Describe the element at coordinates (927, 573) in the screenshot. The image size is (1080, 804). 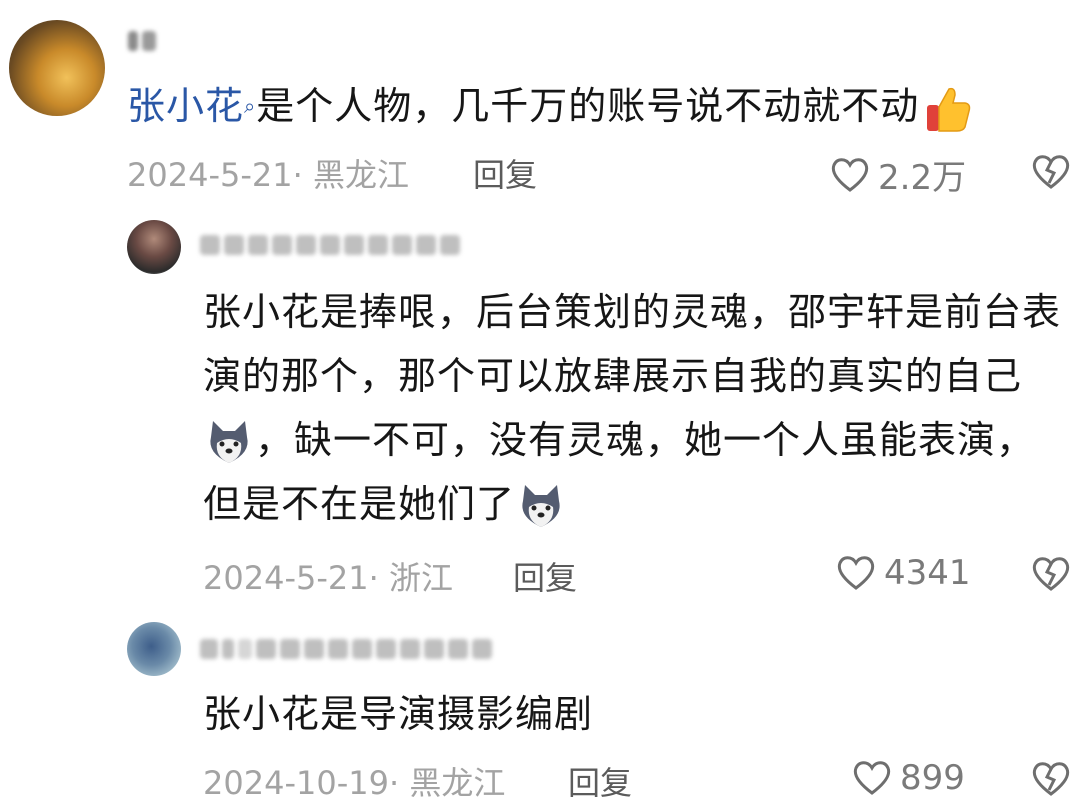
I see `like-count: 4341` at that location.